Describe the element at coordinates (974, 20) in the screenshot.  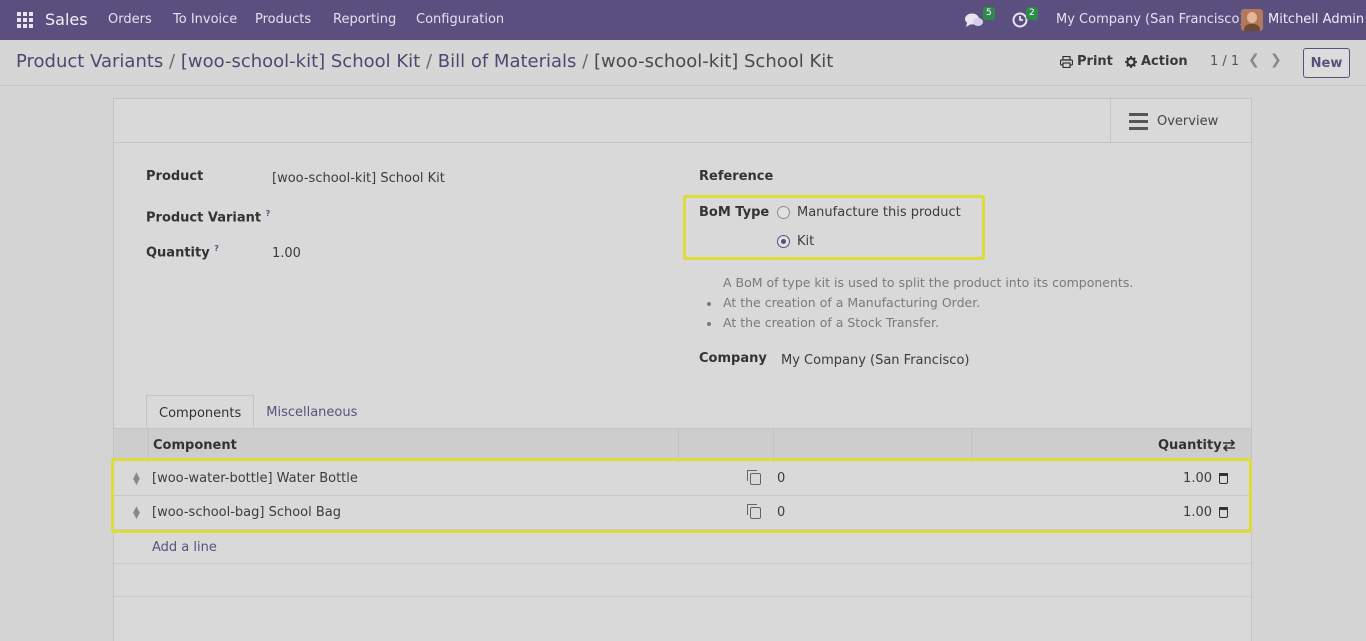
I see `messages-icon` at that location.